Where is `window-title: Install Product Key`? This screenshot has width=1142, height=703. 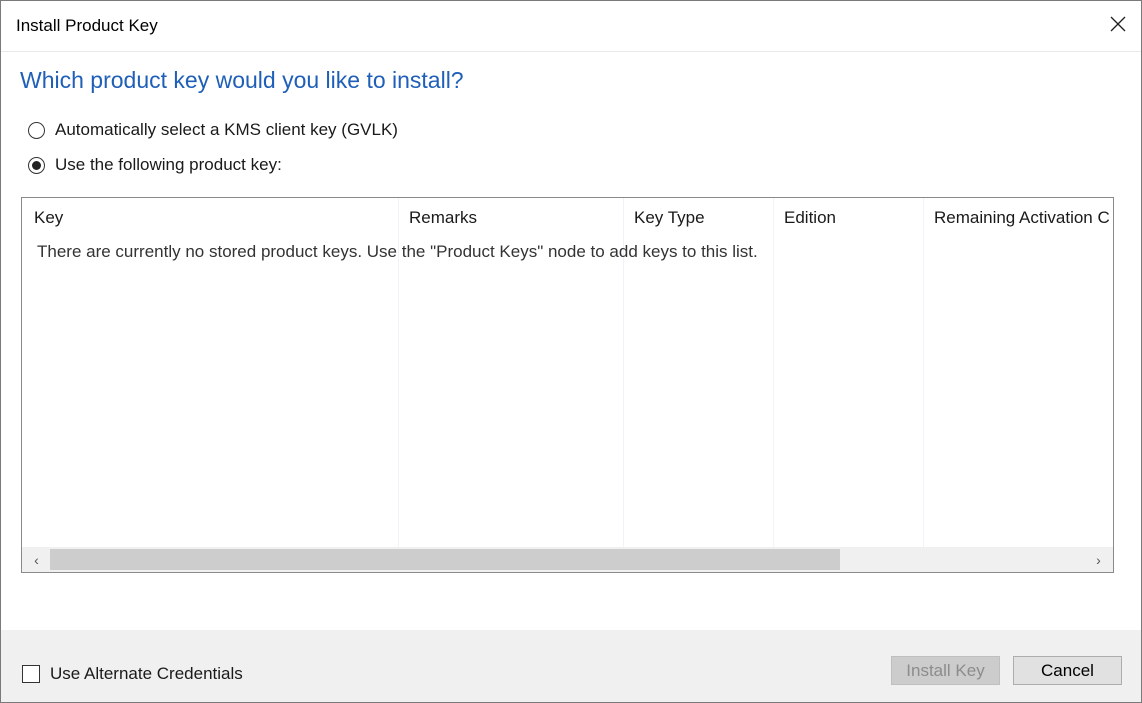
window-title: Install Product Key is located at coordinates (87, 25).